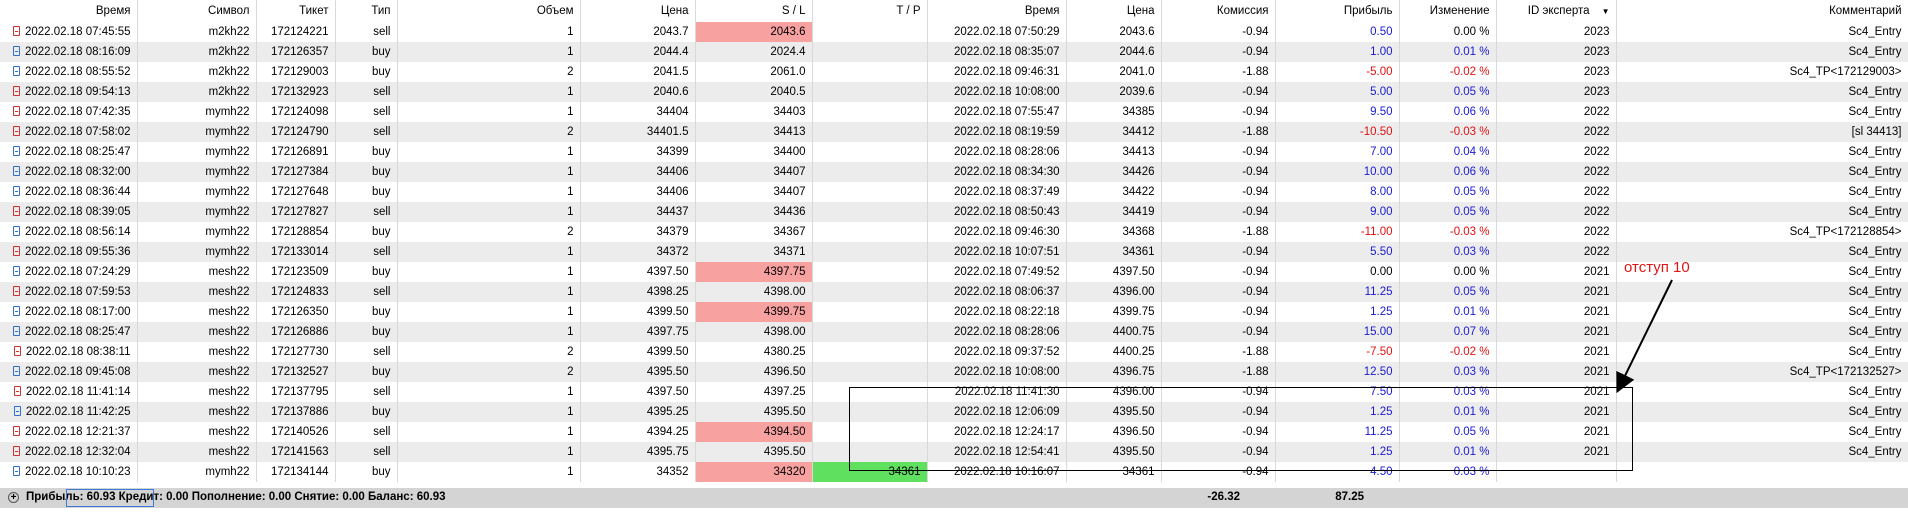  I want to click on cell-expert: 2023, so click(1556, 72).